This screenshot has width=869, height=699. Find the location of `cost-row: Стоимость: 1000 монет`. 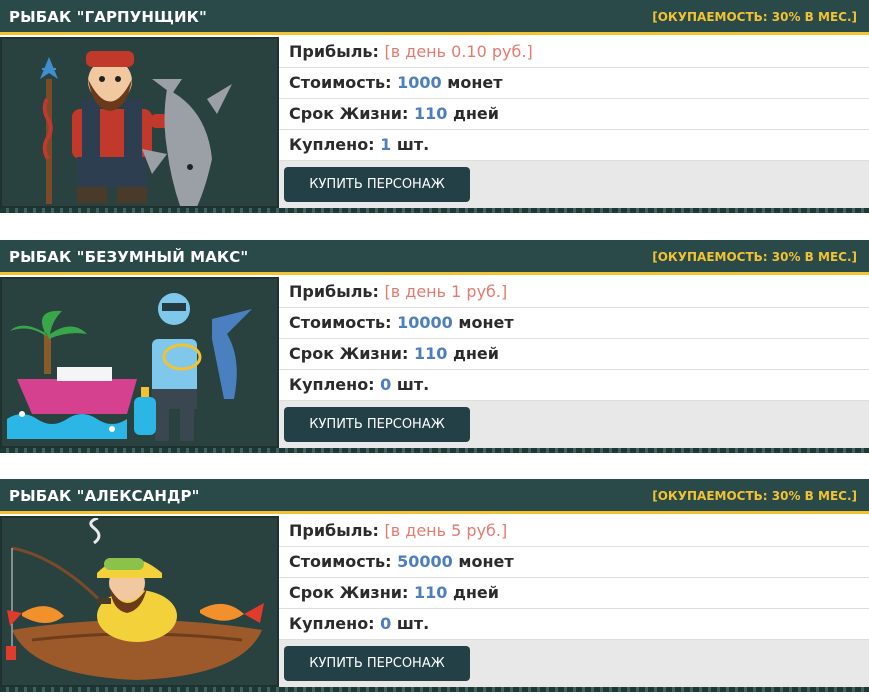

cost-row: Стоимость: 1000 монет is located at coordinates (574, 83).